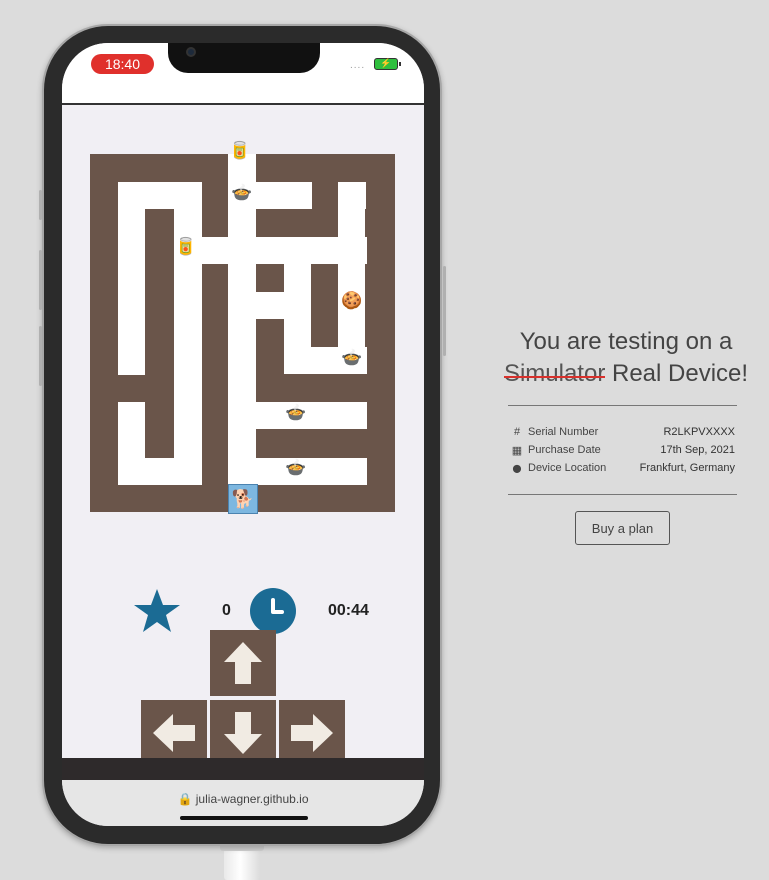 Image resolution: width=769 pixels, height=880 pixels. Describe the element at coordinates (243, 769) in the screenshot. I see `webview-bottom-bar` at that location.